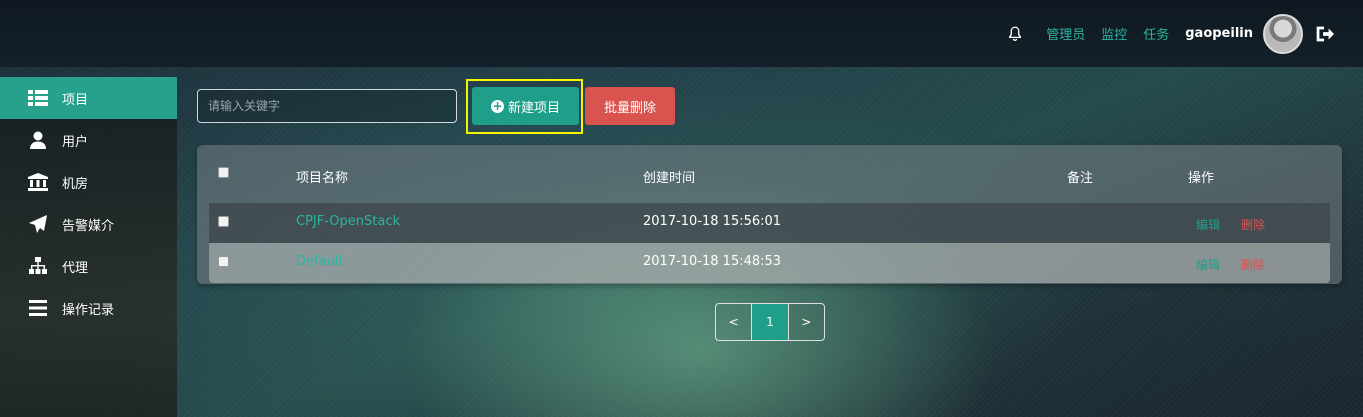  Describe the element at coordinates (75, 268) in the screenshot. I see `sidebar-item-label: 代理` at that location.